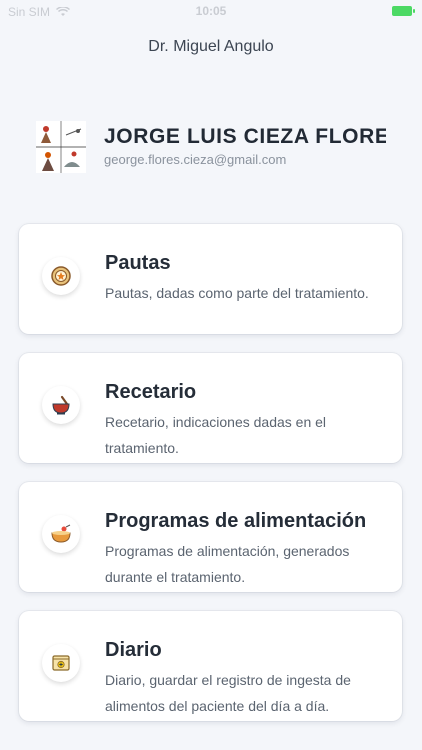  What do you see at coordinates (138, 263) in the screenshot?
I see `card-title: Pautas` at bounding box center [138, 263].